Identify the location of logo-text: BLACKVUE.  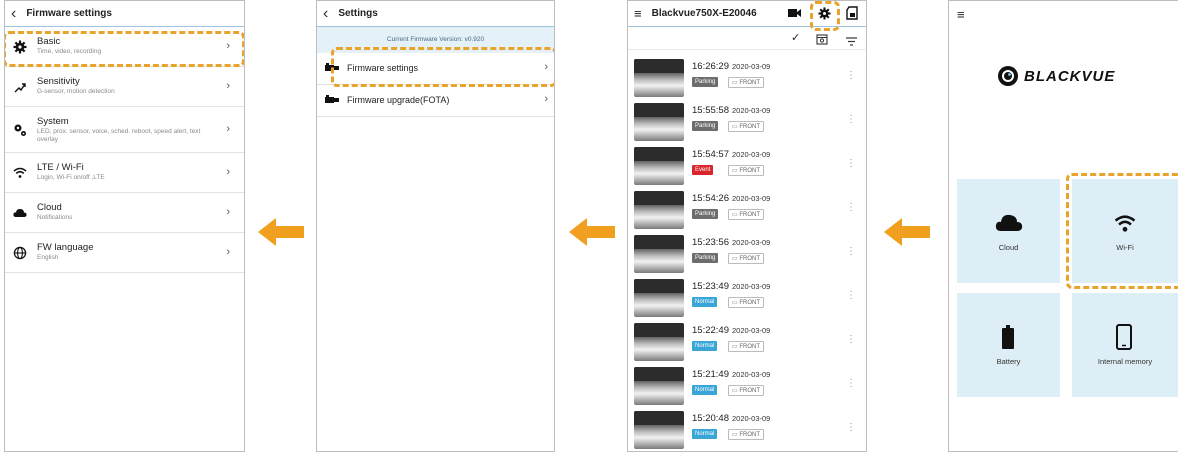
(1070, 76).